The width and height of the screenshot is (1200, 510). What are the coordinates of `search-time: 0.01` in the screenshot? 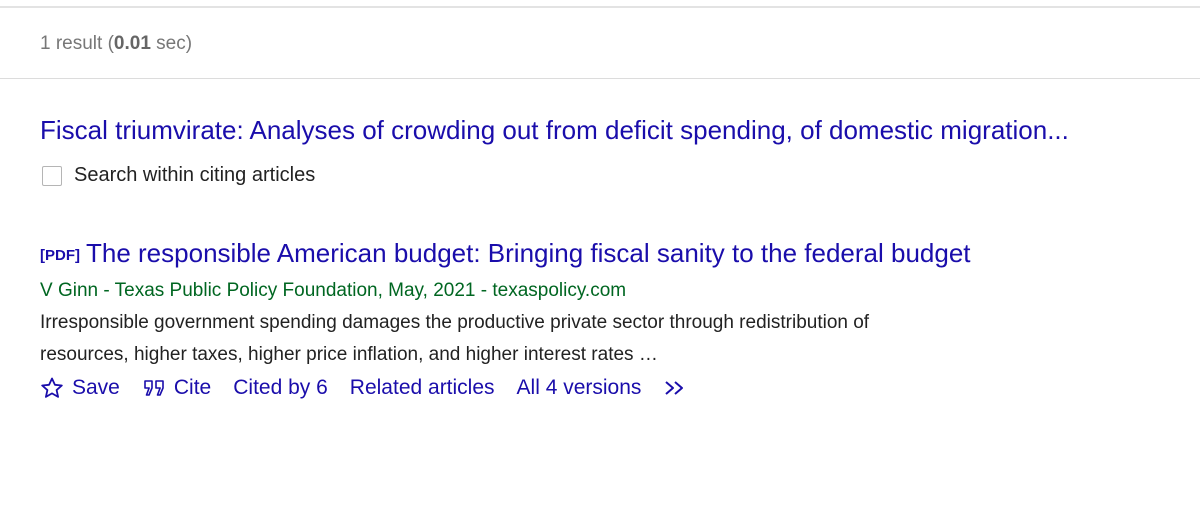 It's located at (132, 43).